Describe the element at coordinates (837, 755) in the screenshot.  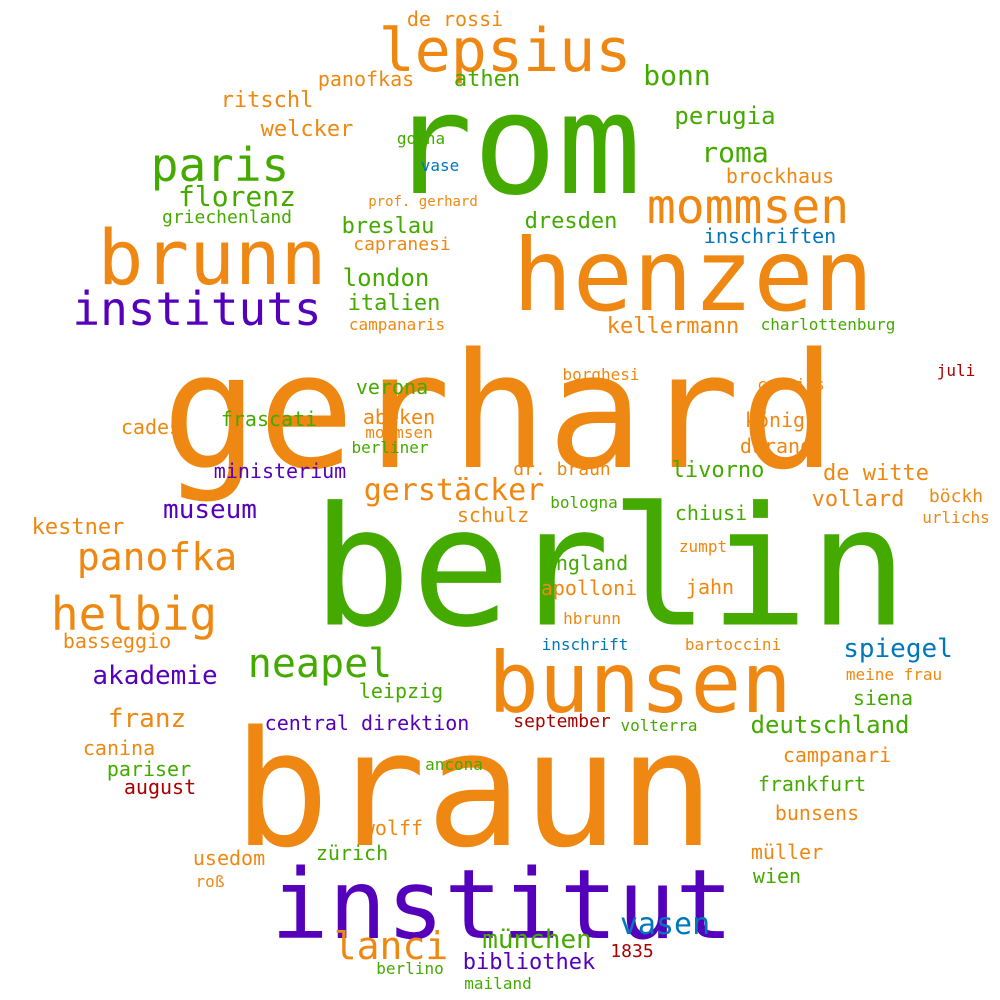
I see `word-campanari: campanari` at that location.